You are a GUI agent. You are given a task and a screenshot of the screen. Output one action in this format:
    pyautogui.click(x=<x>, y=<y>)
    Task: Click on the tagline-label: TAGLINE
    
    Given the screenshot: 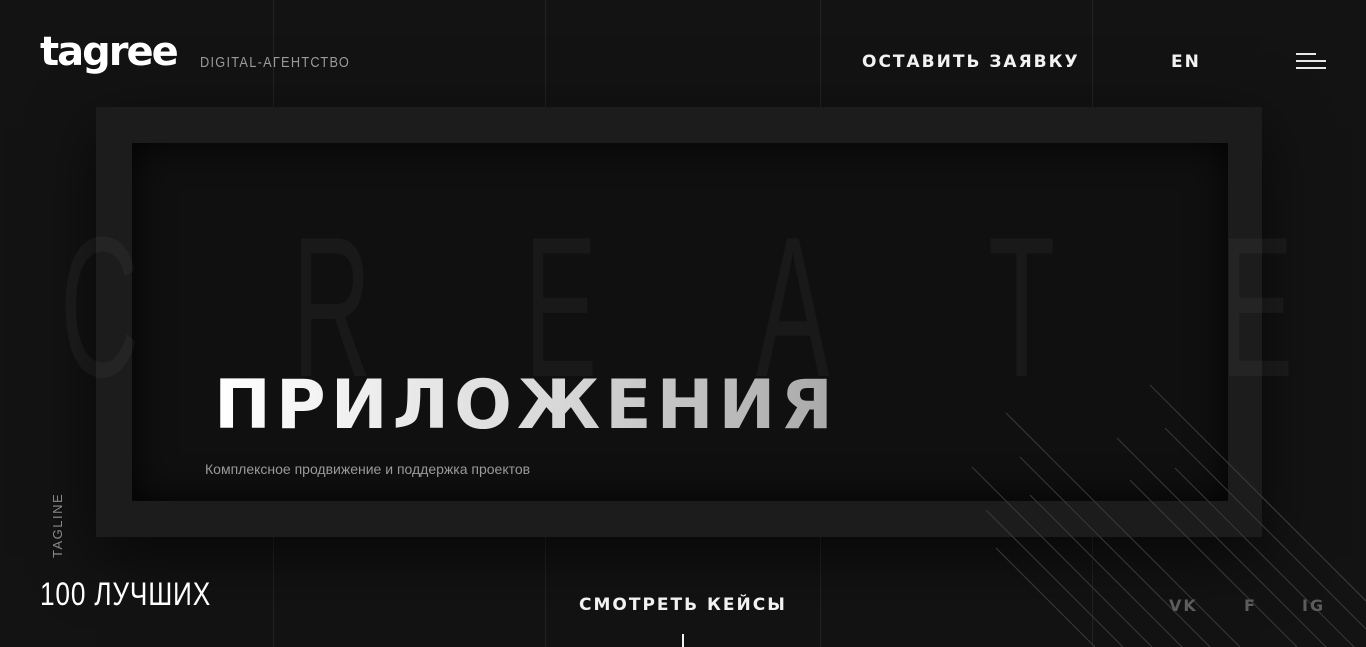 What is the action you would take?
    pyautogui.click(x=57, y=525)
    